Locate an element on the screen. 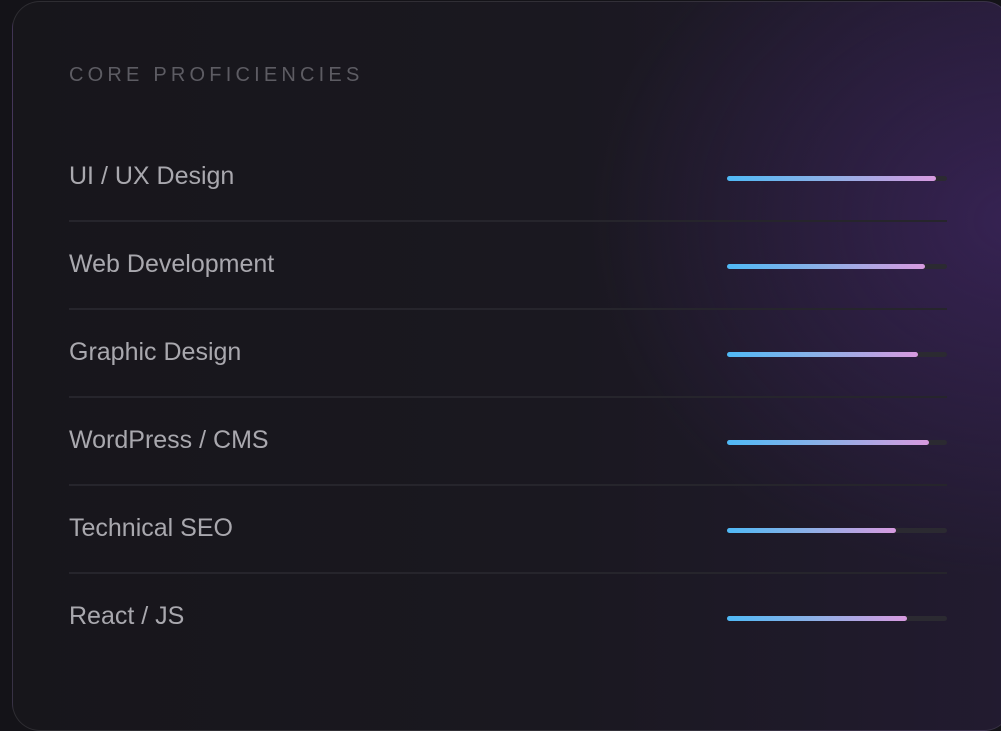 This screenshot has width=1001, height=731. skill-label: Technical SEO is located at coordinates (151, 528).